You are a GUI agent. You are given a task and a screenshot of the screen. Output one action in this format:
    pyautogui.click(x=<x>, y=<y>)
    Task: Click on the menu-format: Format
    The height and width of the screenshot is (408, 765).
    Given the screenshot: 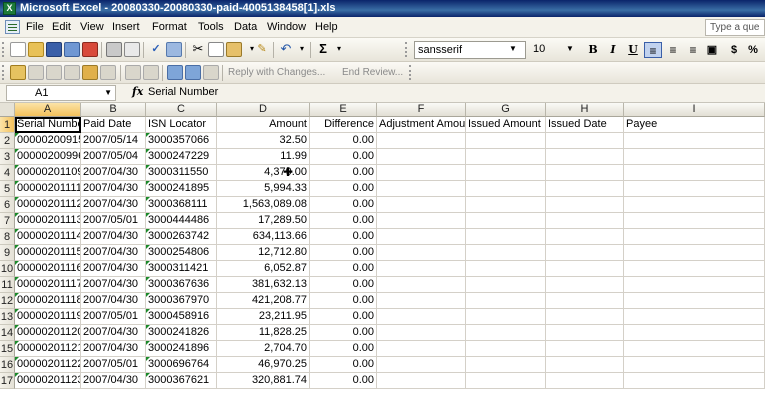 What is the action you would take?
    pyautogui.click(x=169, y=27)
    